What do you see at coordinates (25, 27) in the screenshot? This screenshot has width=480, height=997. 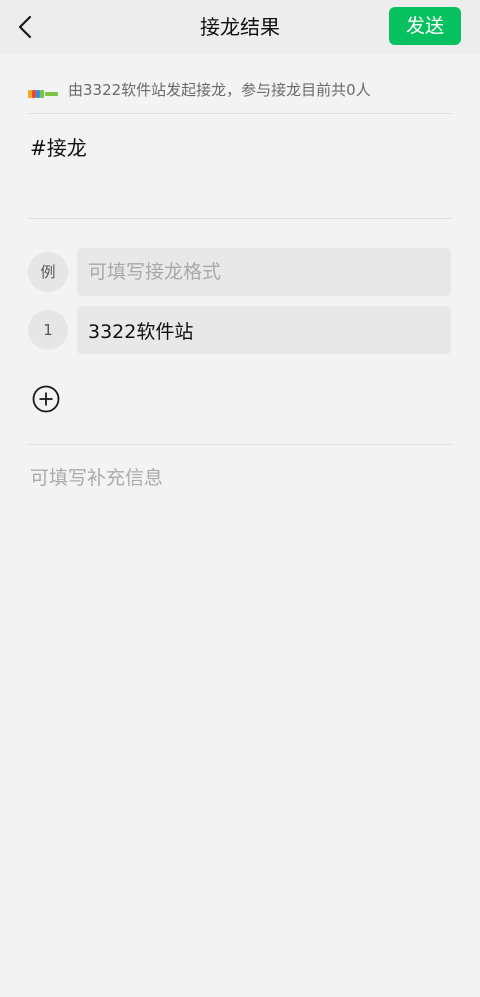 I see `back-icon` at bounding box center [25, 27].